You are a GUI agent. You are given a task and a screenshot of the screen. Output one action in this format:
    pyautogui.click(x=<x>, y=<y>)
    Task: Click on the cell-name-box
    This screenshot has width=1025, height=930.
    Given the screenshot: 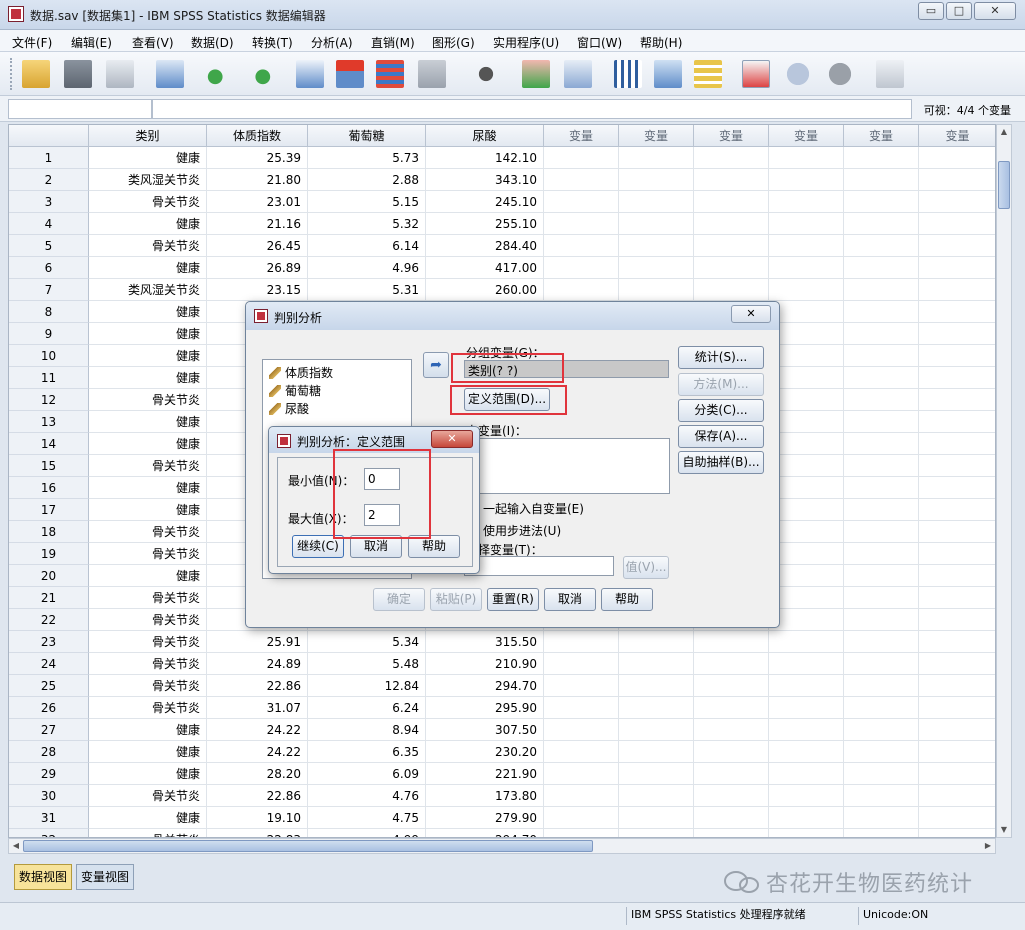 What is the action you would take?
    pyautogui.click(x=80, y=109)
    